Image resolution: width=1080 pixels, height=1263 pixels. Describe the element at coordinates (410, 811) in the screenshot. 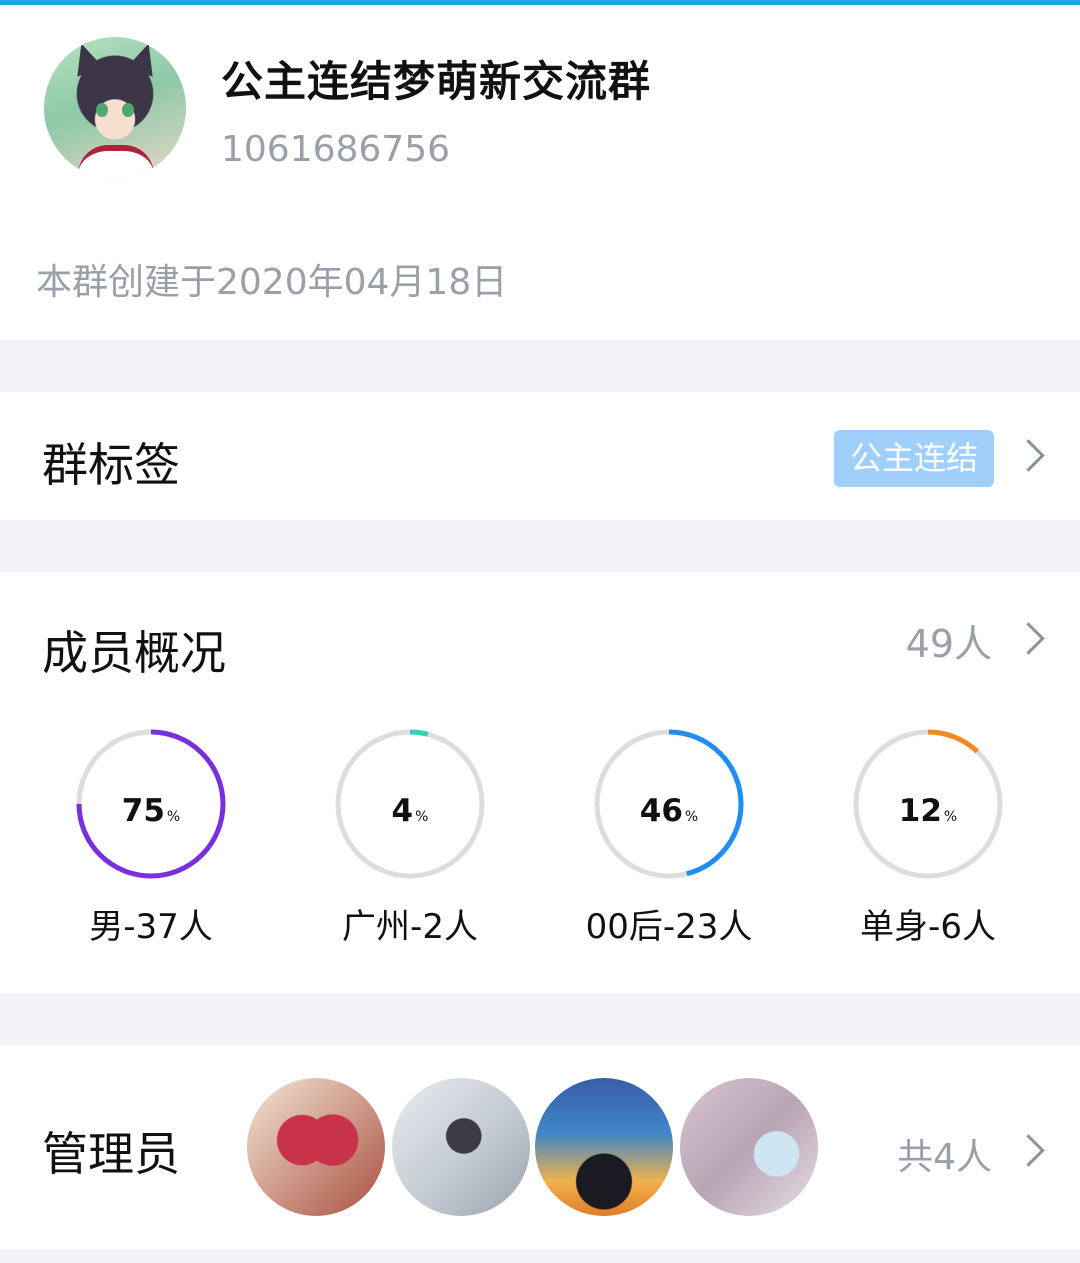

I see `stat-percent: 4%` at that location.